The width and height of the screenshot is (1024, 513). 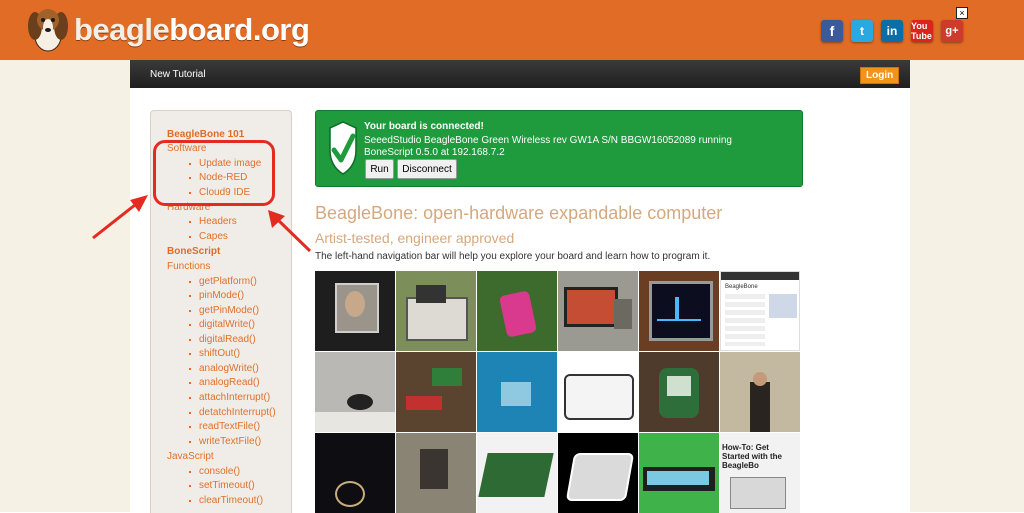 I want to click on logo-word-board: board.org, so click(x=239, y=29).